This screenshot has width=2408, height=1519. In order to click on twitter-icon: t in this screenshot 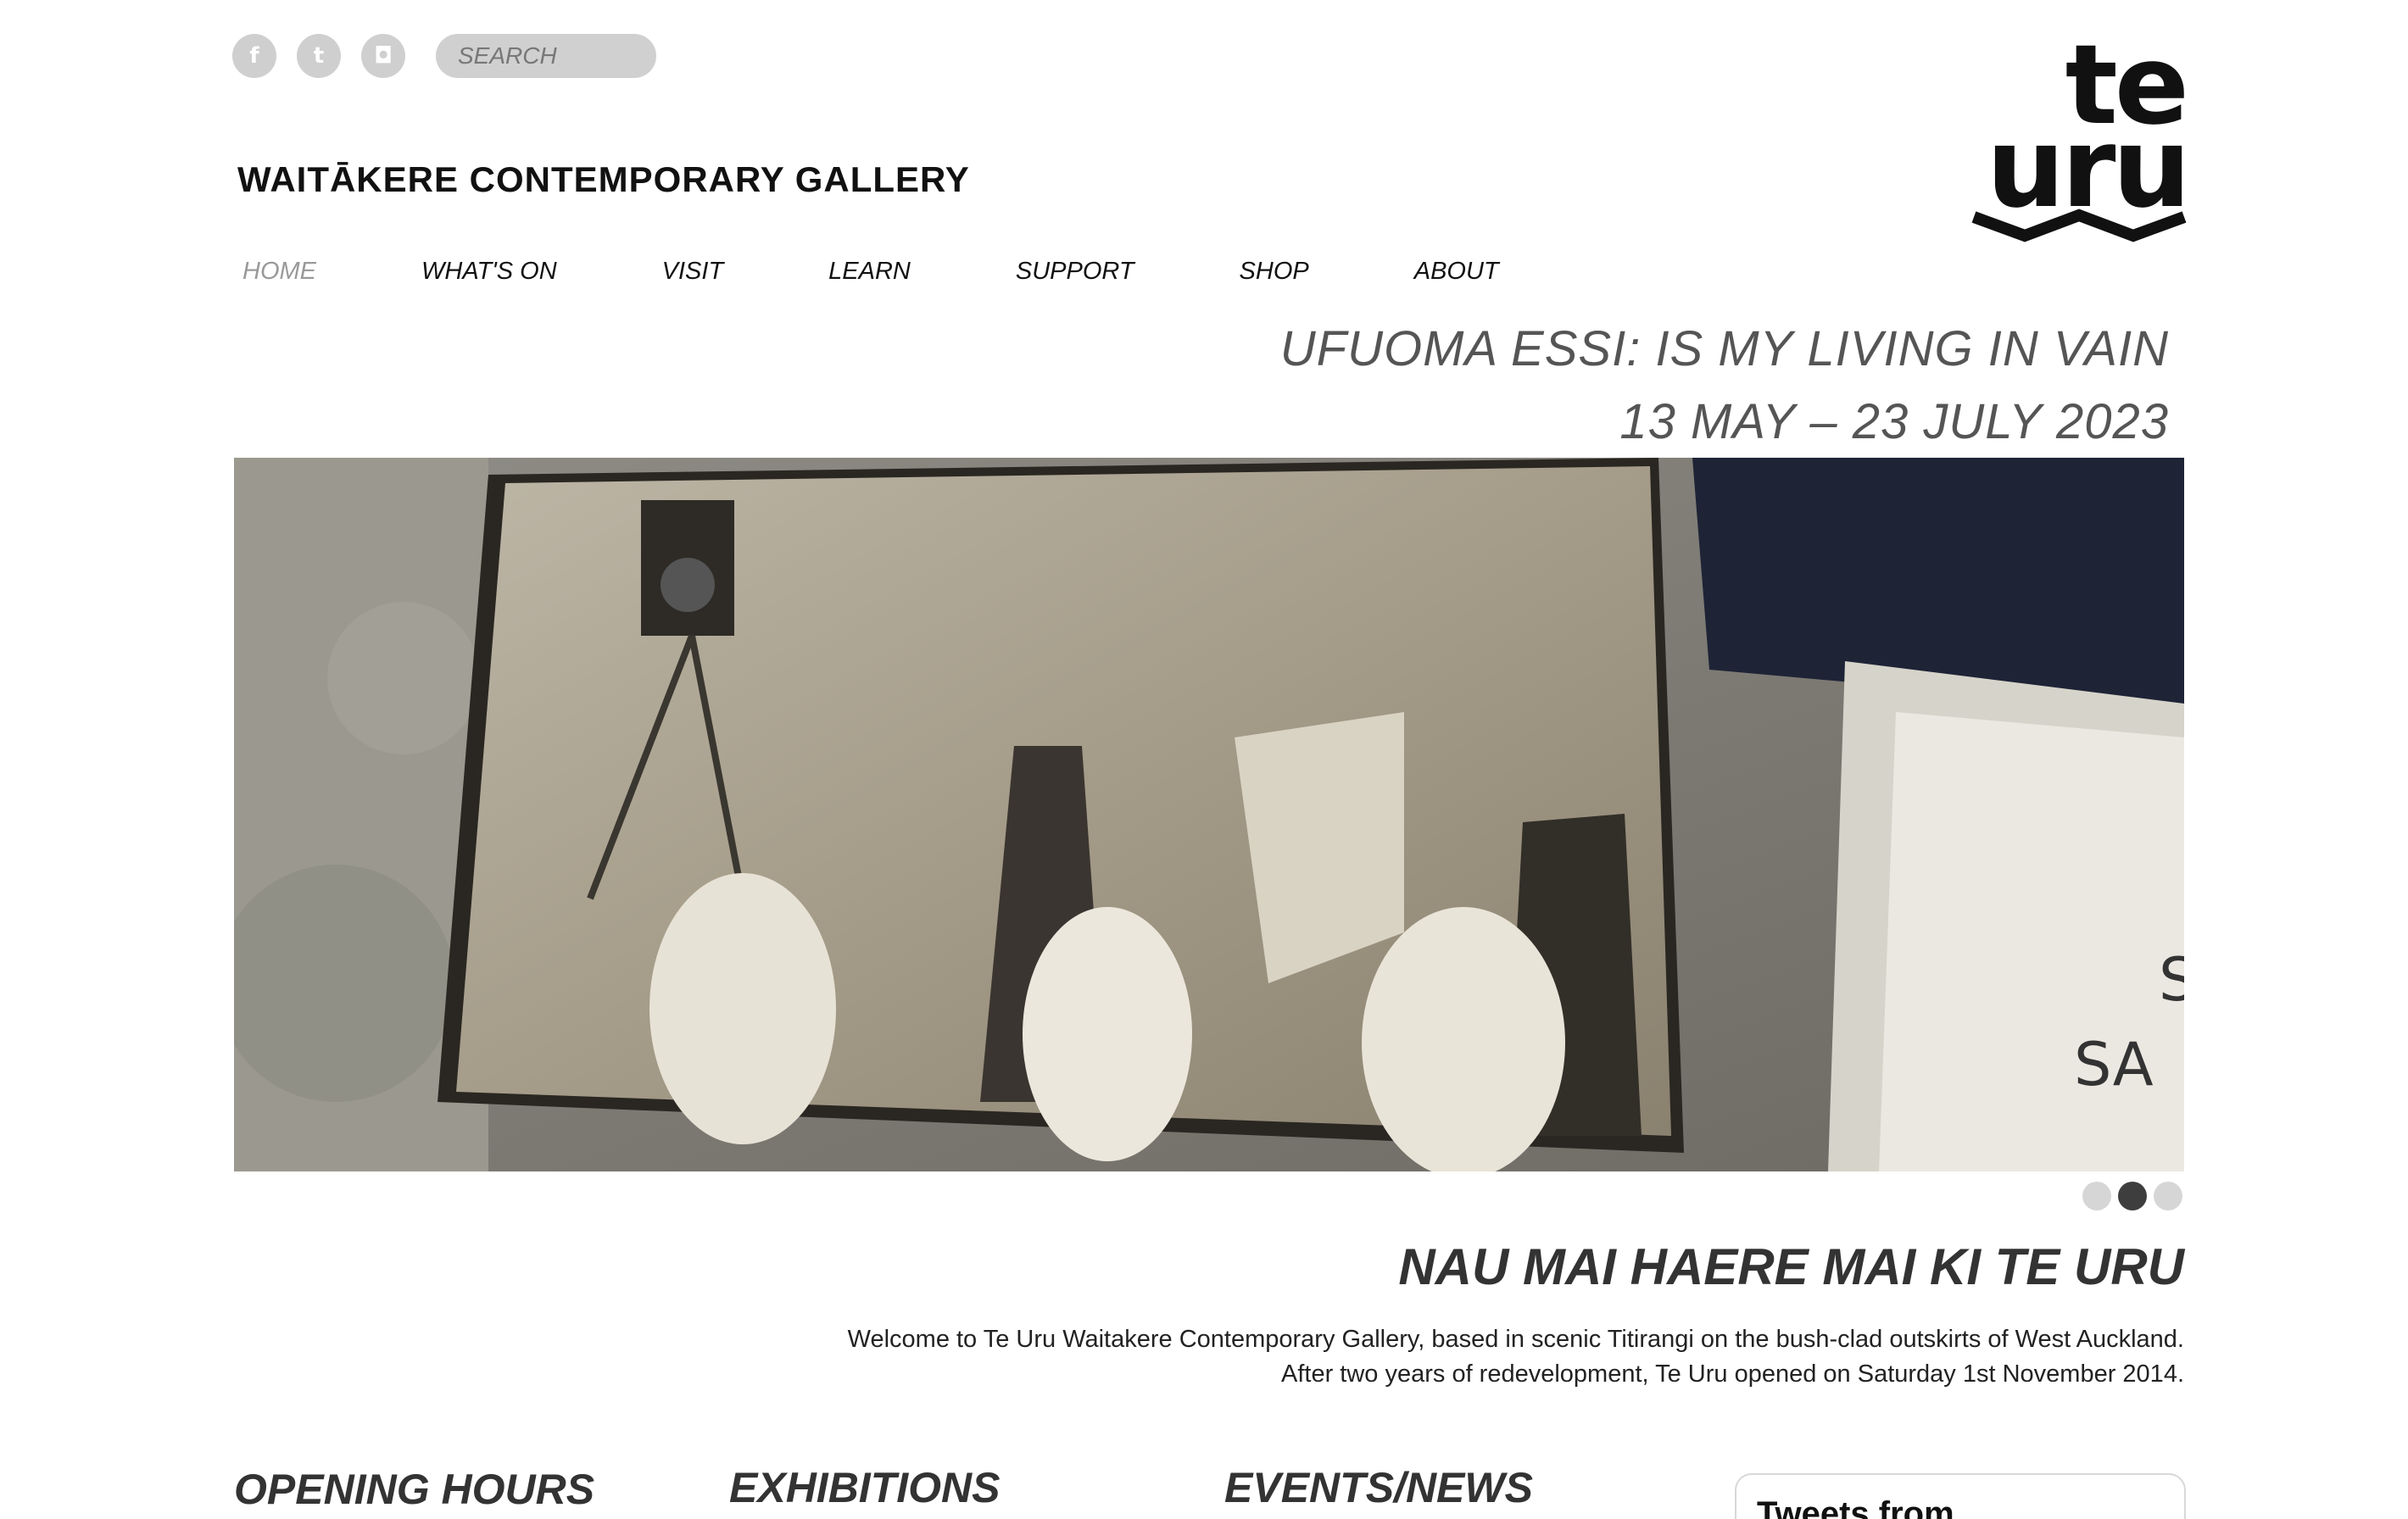, I will do `click(319, 56)`.